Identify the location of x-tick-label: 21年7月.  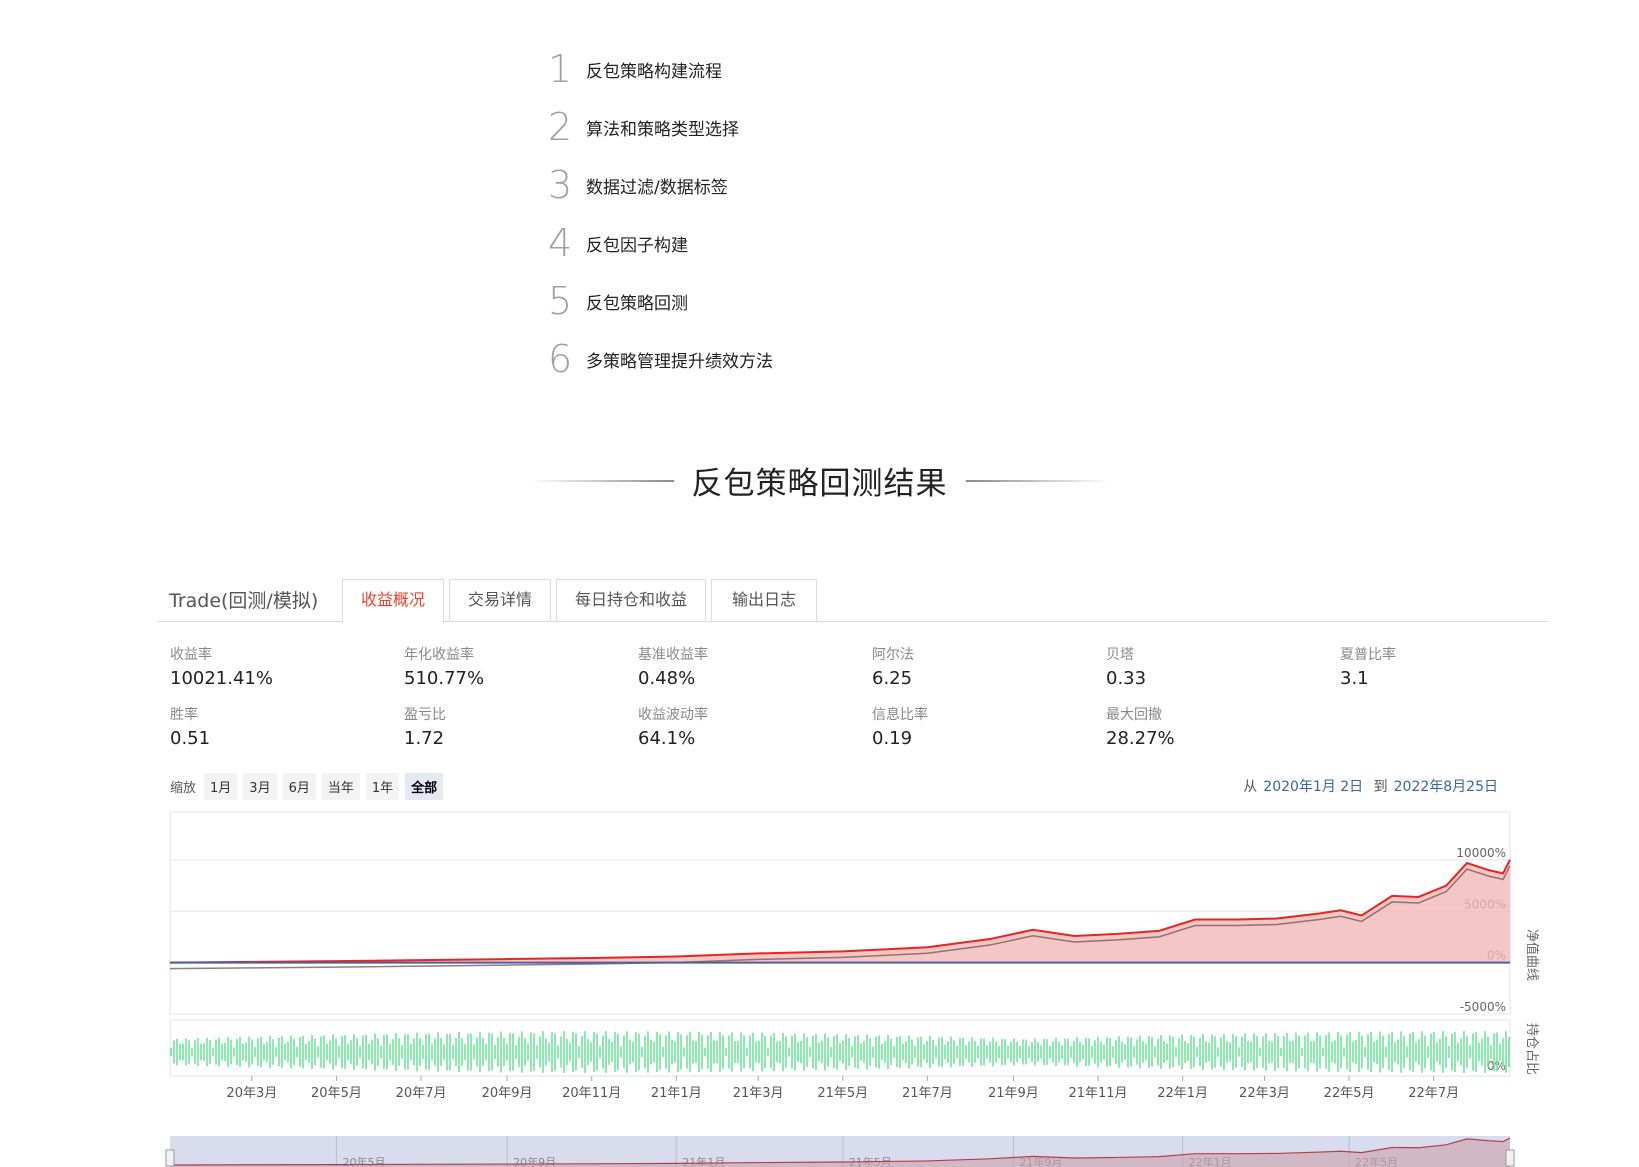
(927, 1093).